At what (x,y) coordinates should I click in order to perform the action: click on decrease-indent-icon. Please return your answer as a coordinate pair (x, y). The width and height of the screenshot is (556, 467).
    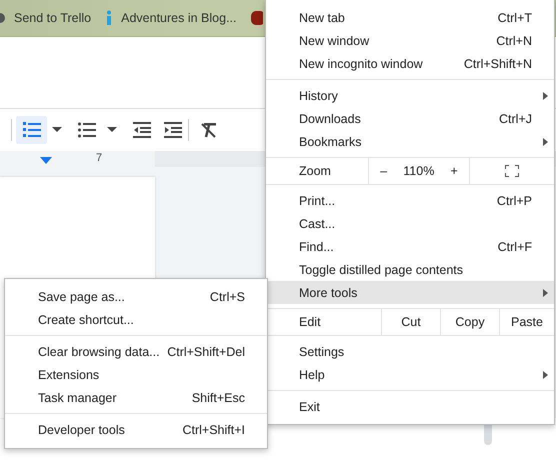
    Looking at the image, I should click on (141, 130).